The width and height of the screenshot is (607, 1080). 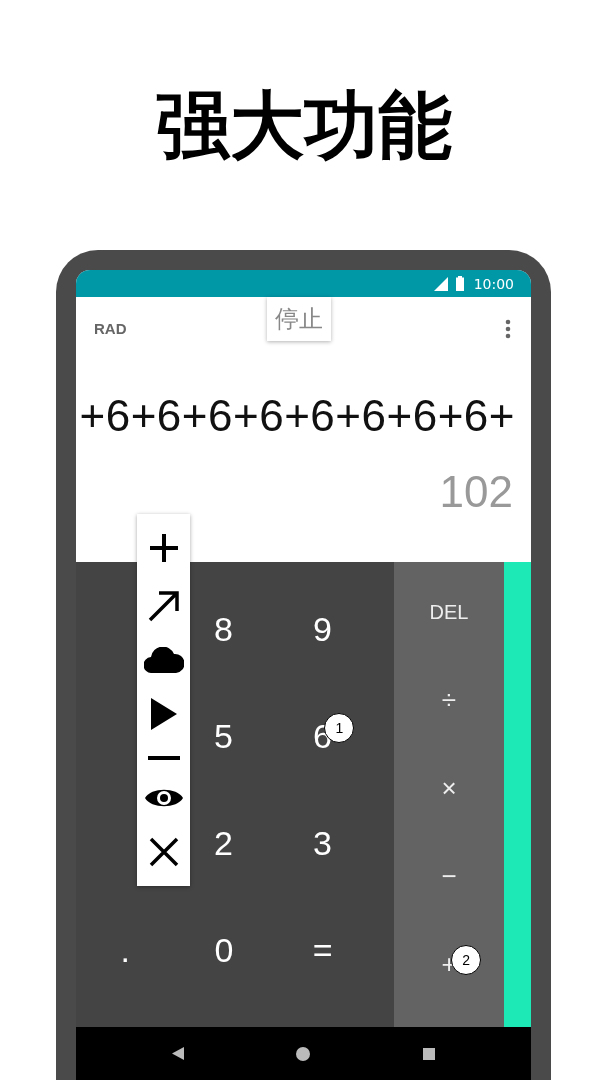 What do you see at coordinates (440, 283) in the screenshot?
I see `signal-icon` at bounding box center [440, 283].